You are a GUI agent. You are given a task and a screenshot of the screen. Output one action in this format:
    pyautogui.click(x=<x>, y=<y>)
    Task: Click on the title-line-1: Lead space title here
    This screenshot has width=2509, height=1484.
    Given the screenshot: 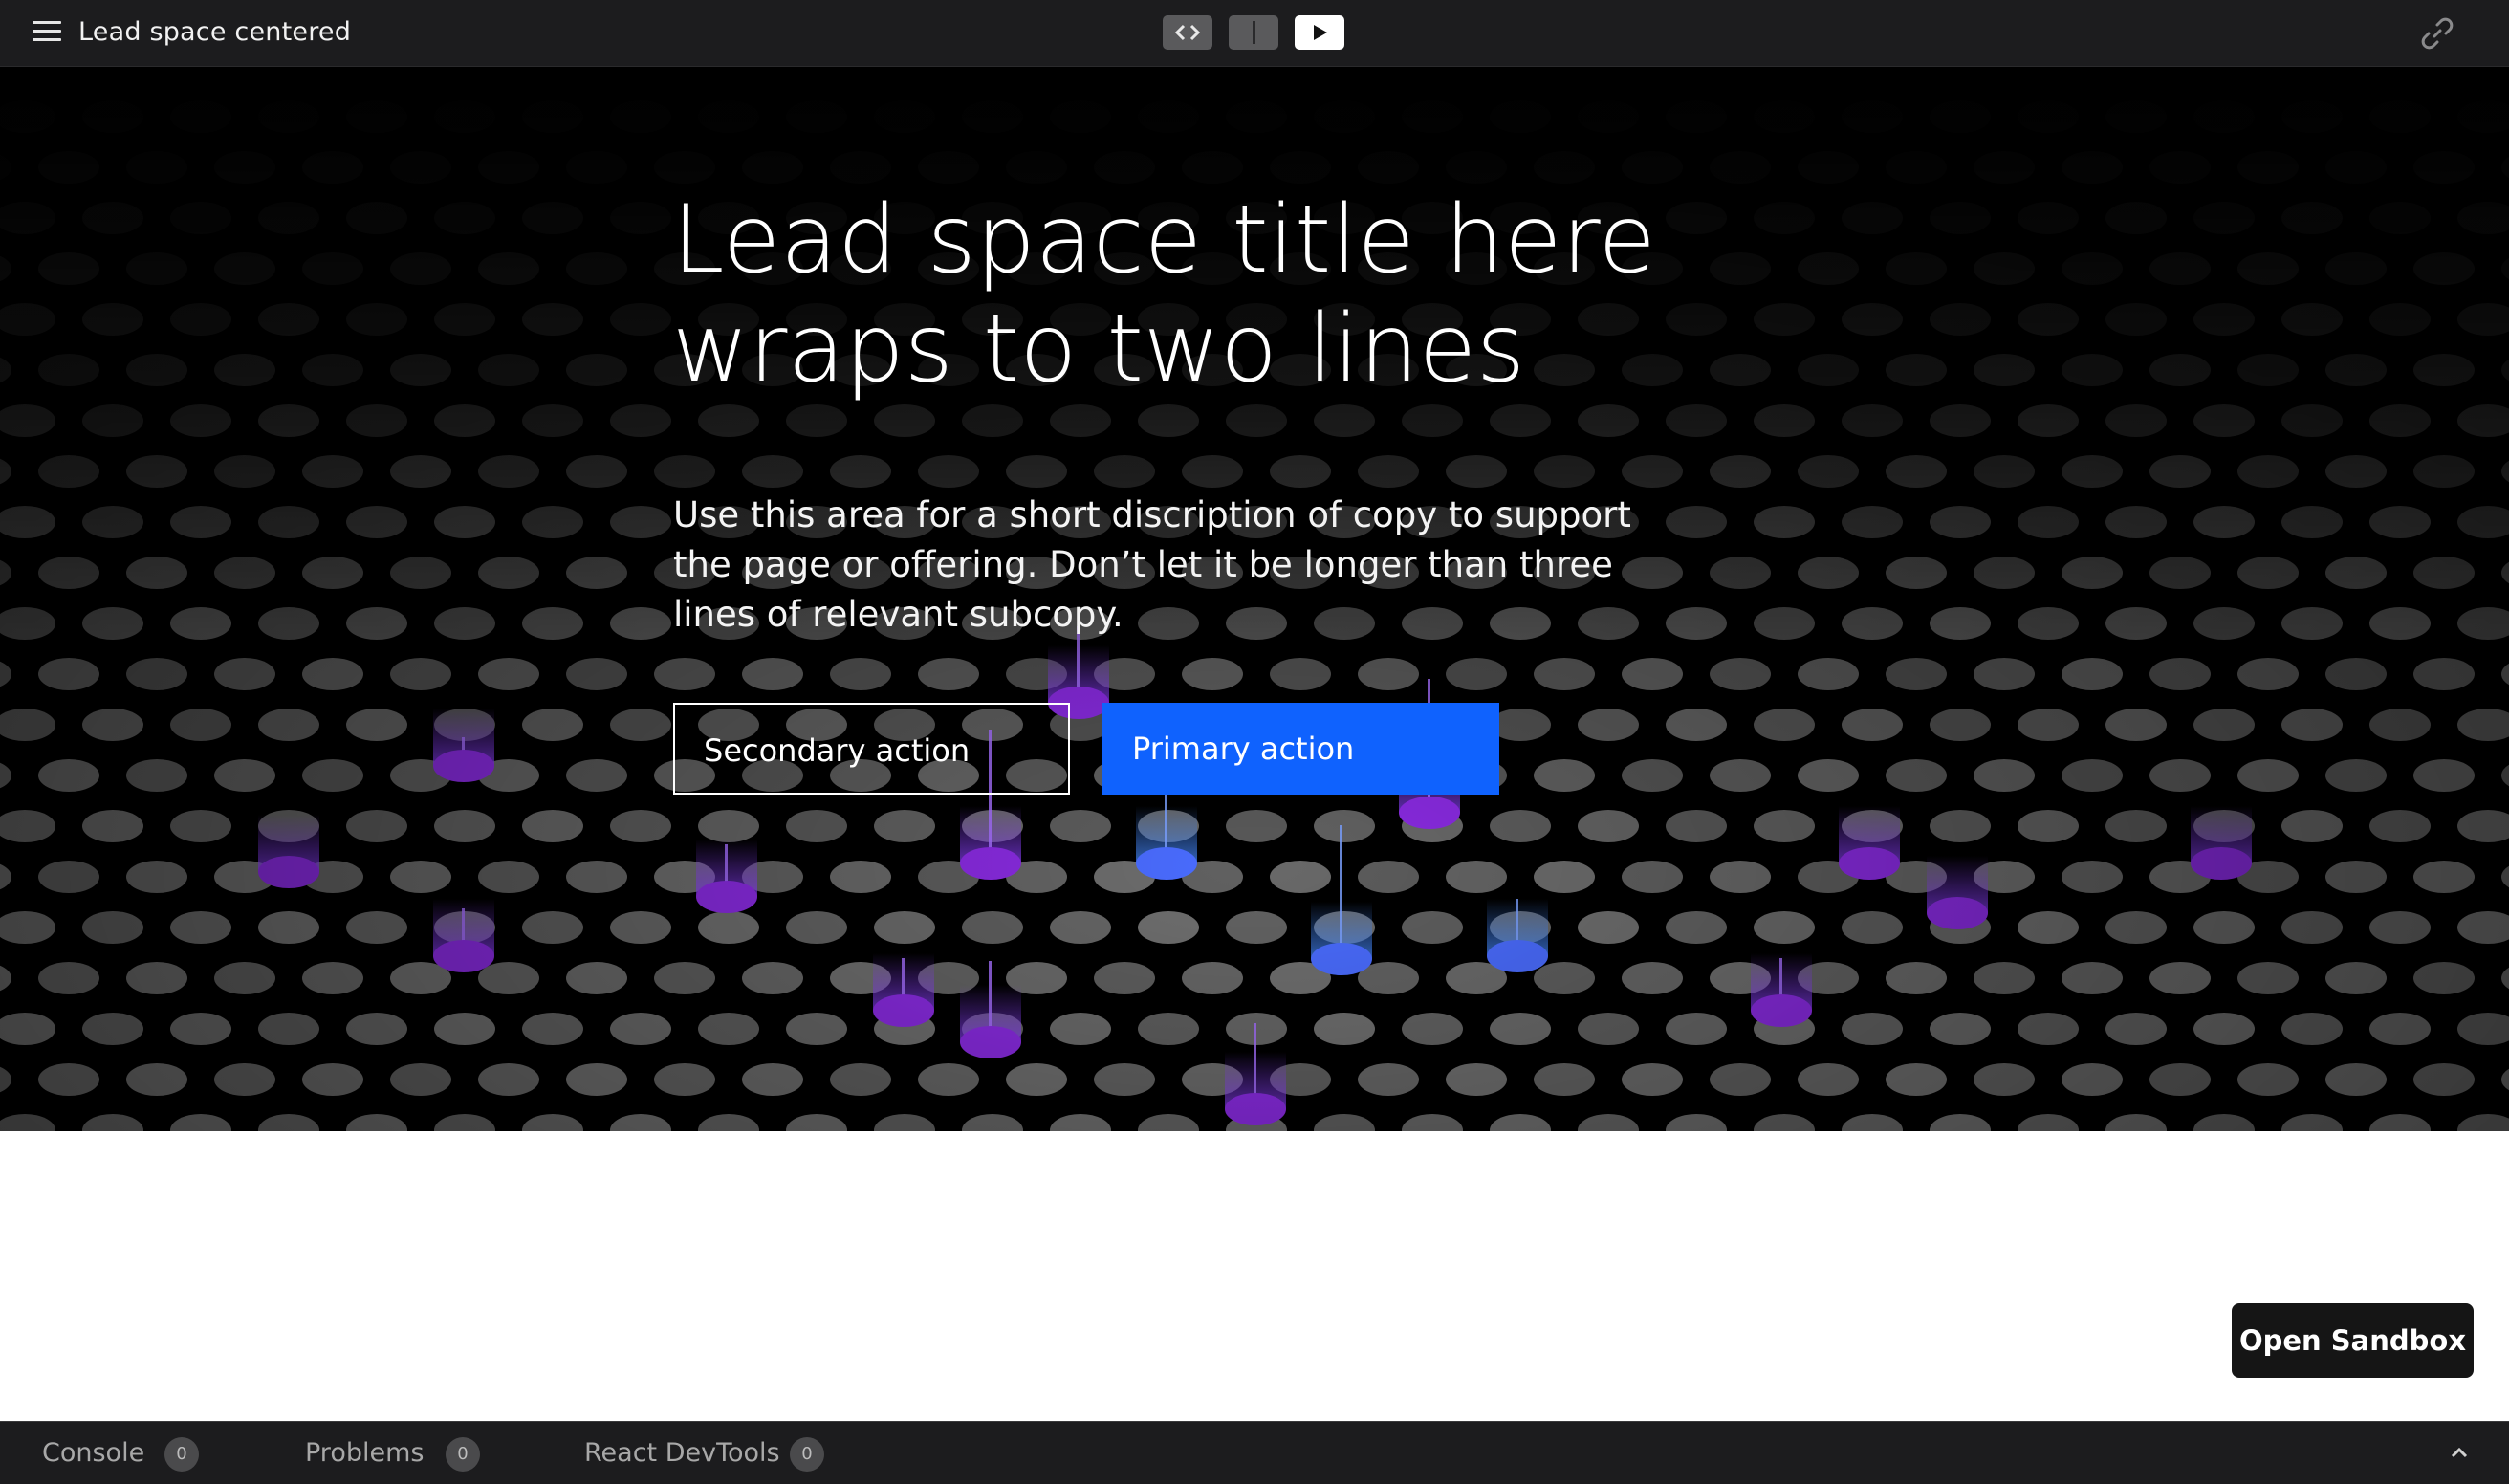 What is the action you would take?
    pyautogui.click(x=1164, y=241)
    